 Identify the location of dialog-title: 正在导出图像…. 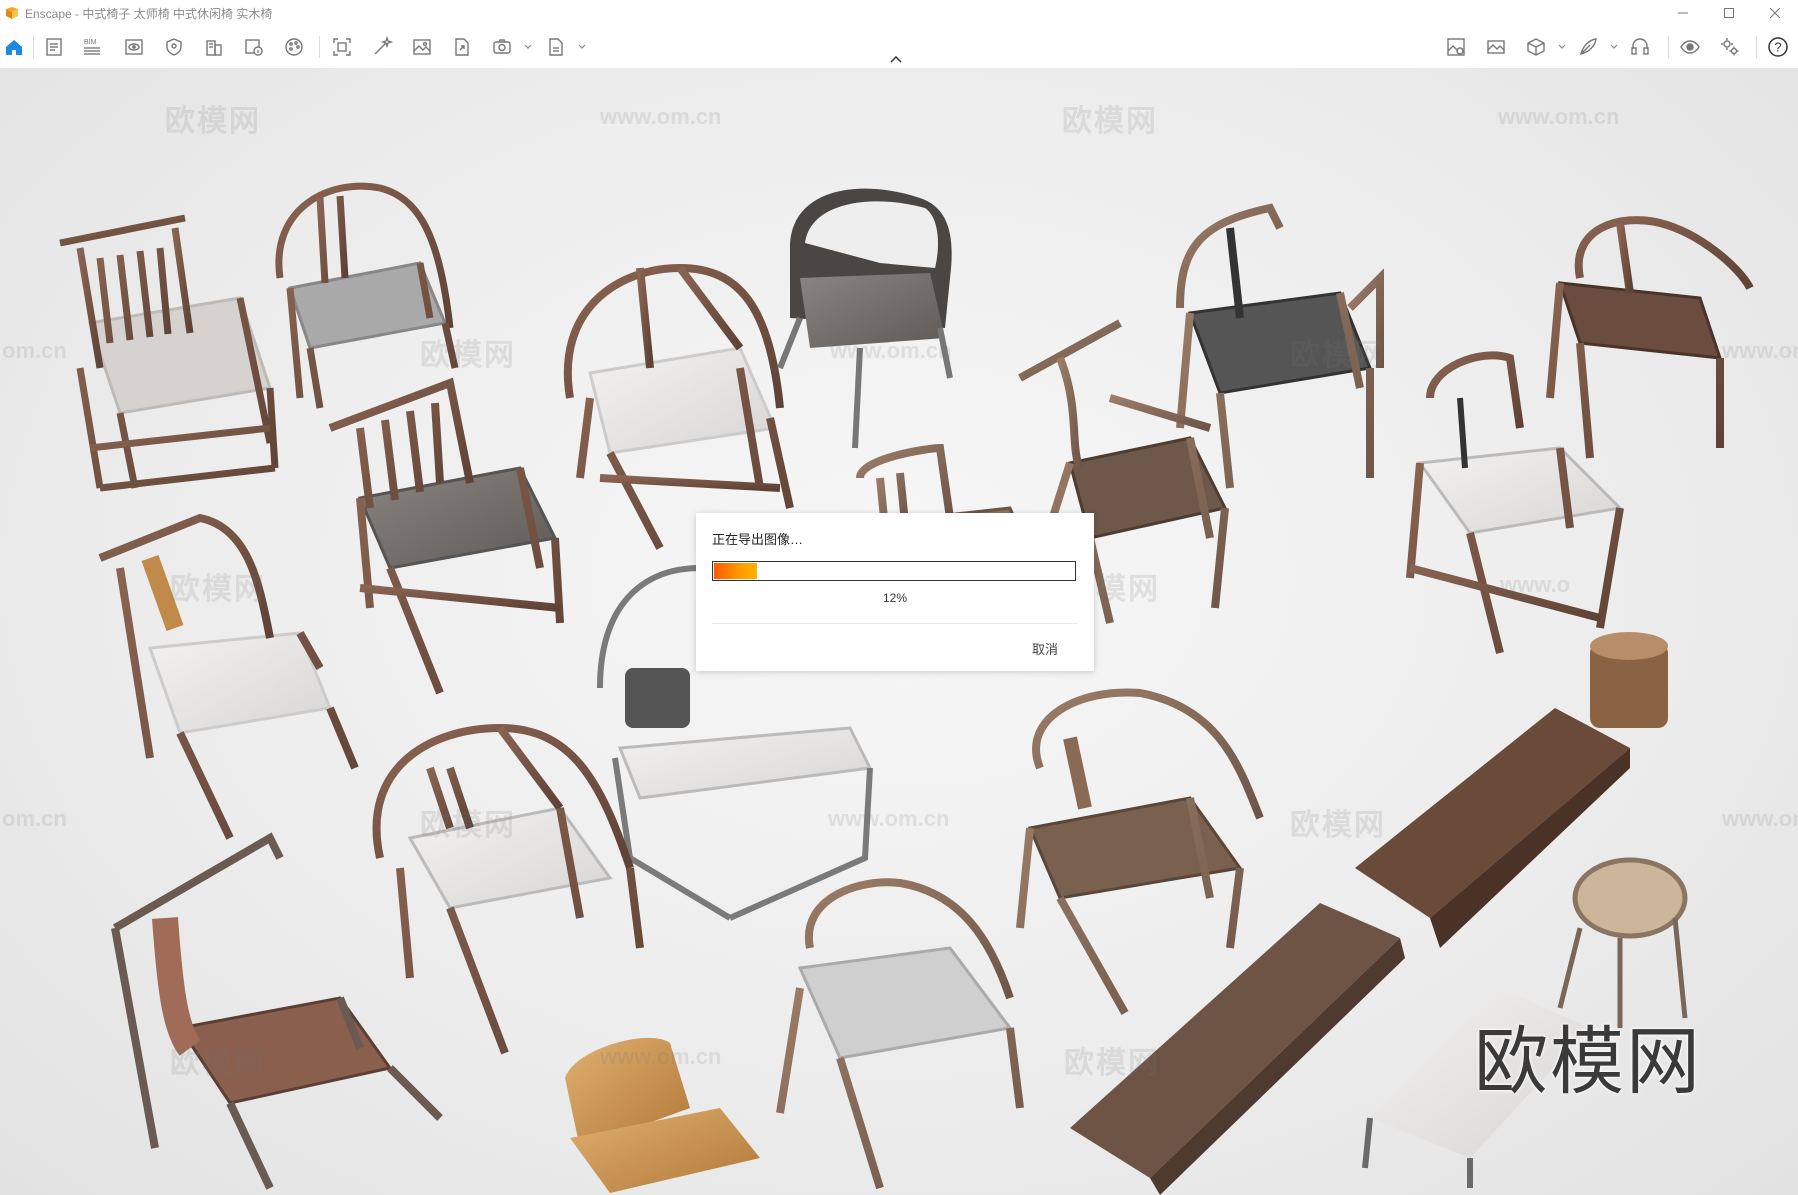
(758, 539).